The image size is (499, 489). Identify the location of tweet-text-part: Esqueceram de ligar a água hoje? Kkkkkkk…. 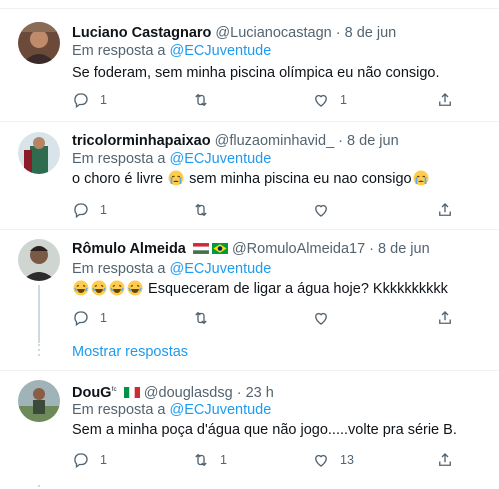
(298, 289).